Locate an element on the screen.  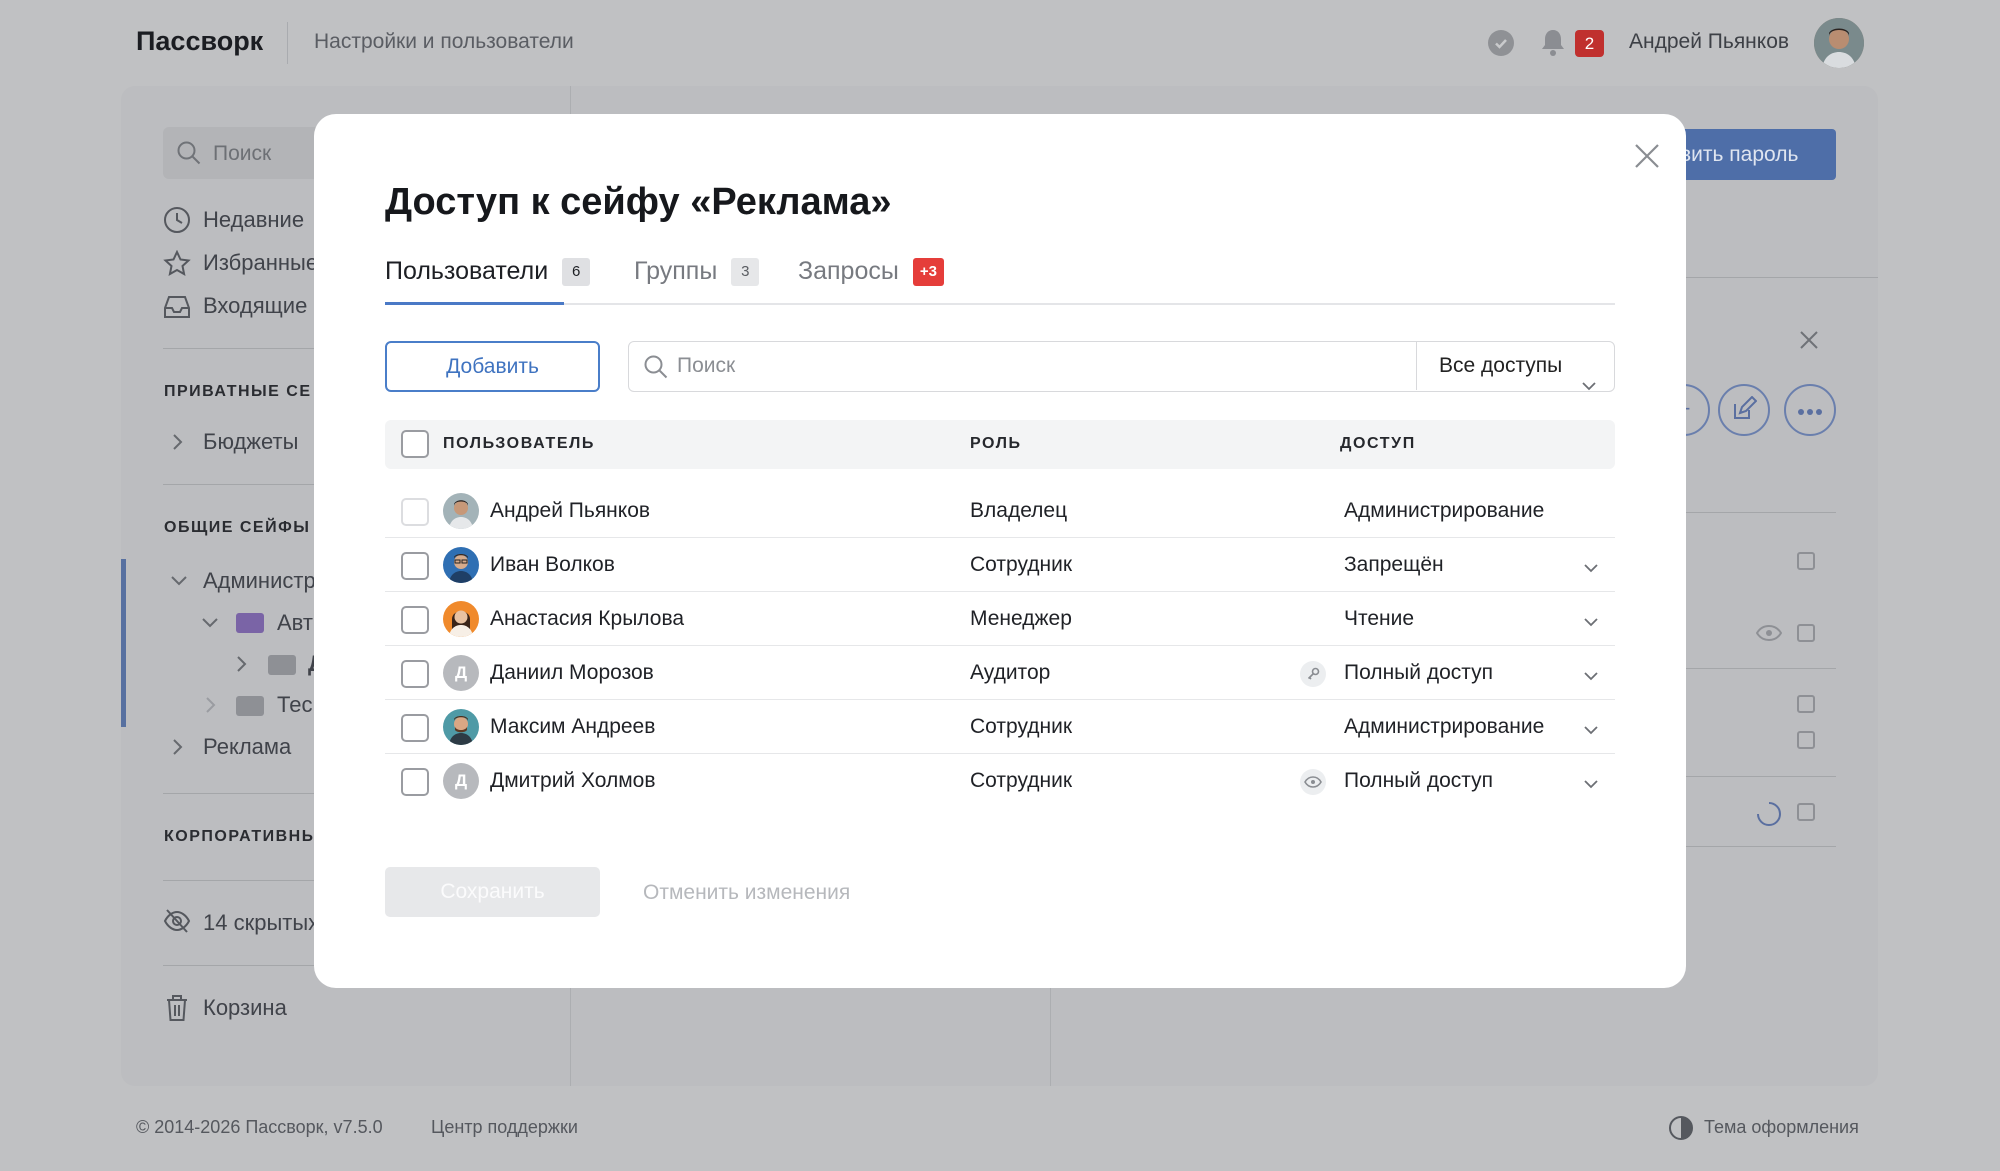
clock-icon is located at coordinates (177, 222).